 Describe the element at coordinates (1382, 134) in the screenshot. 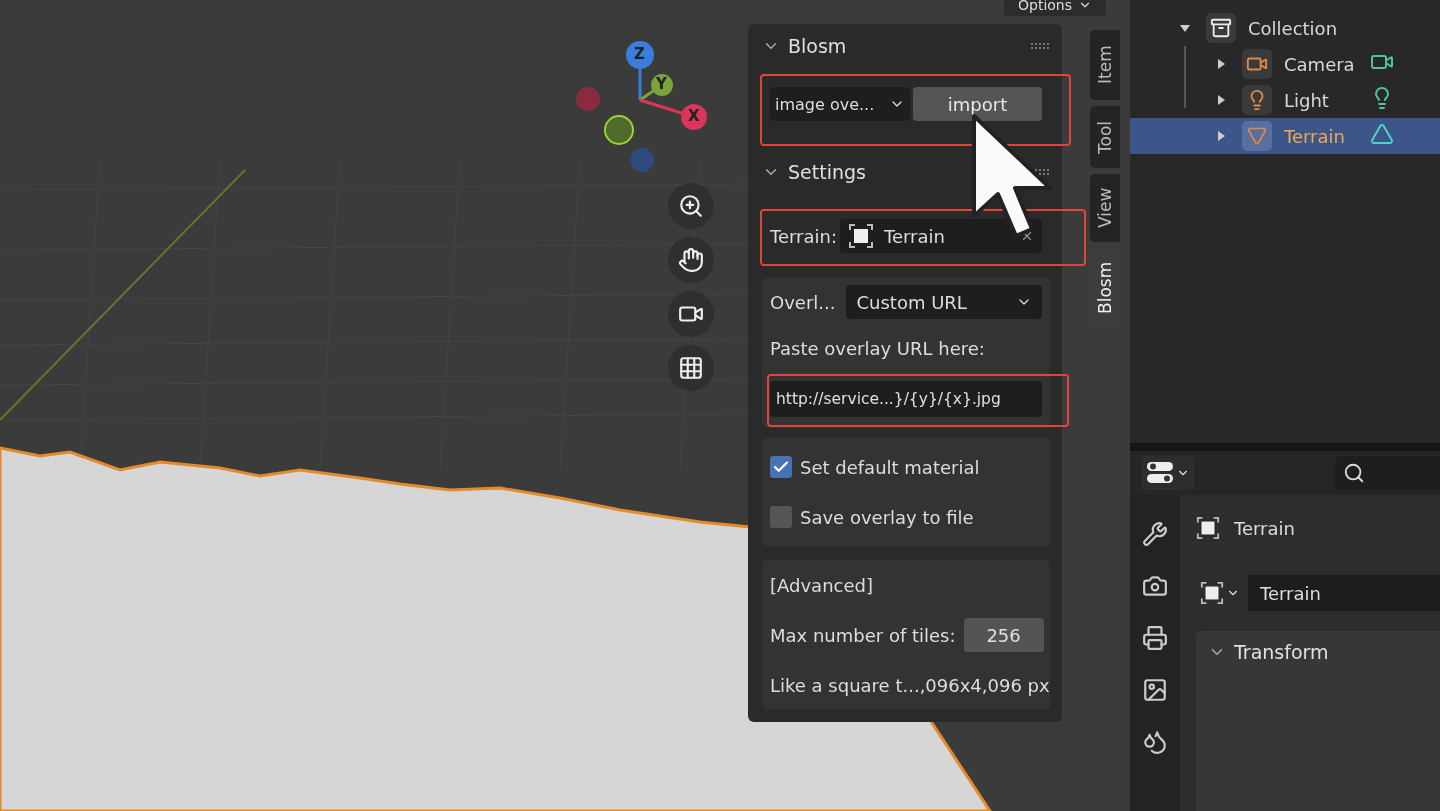

I see `mesh-data-icon` at that location.